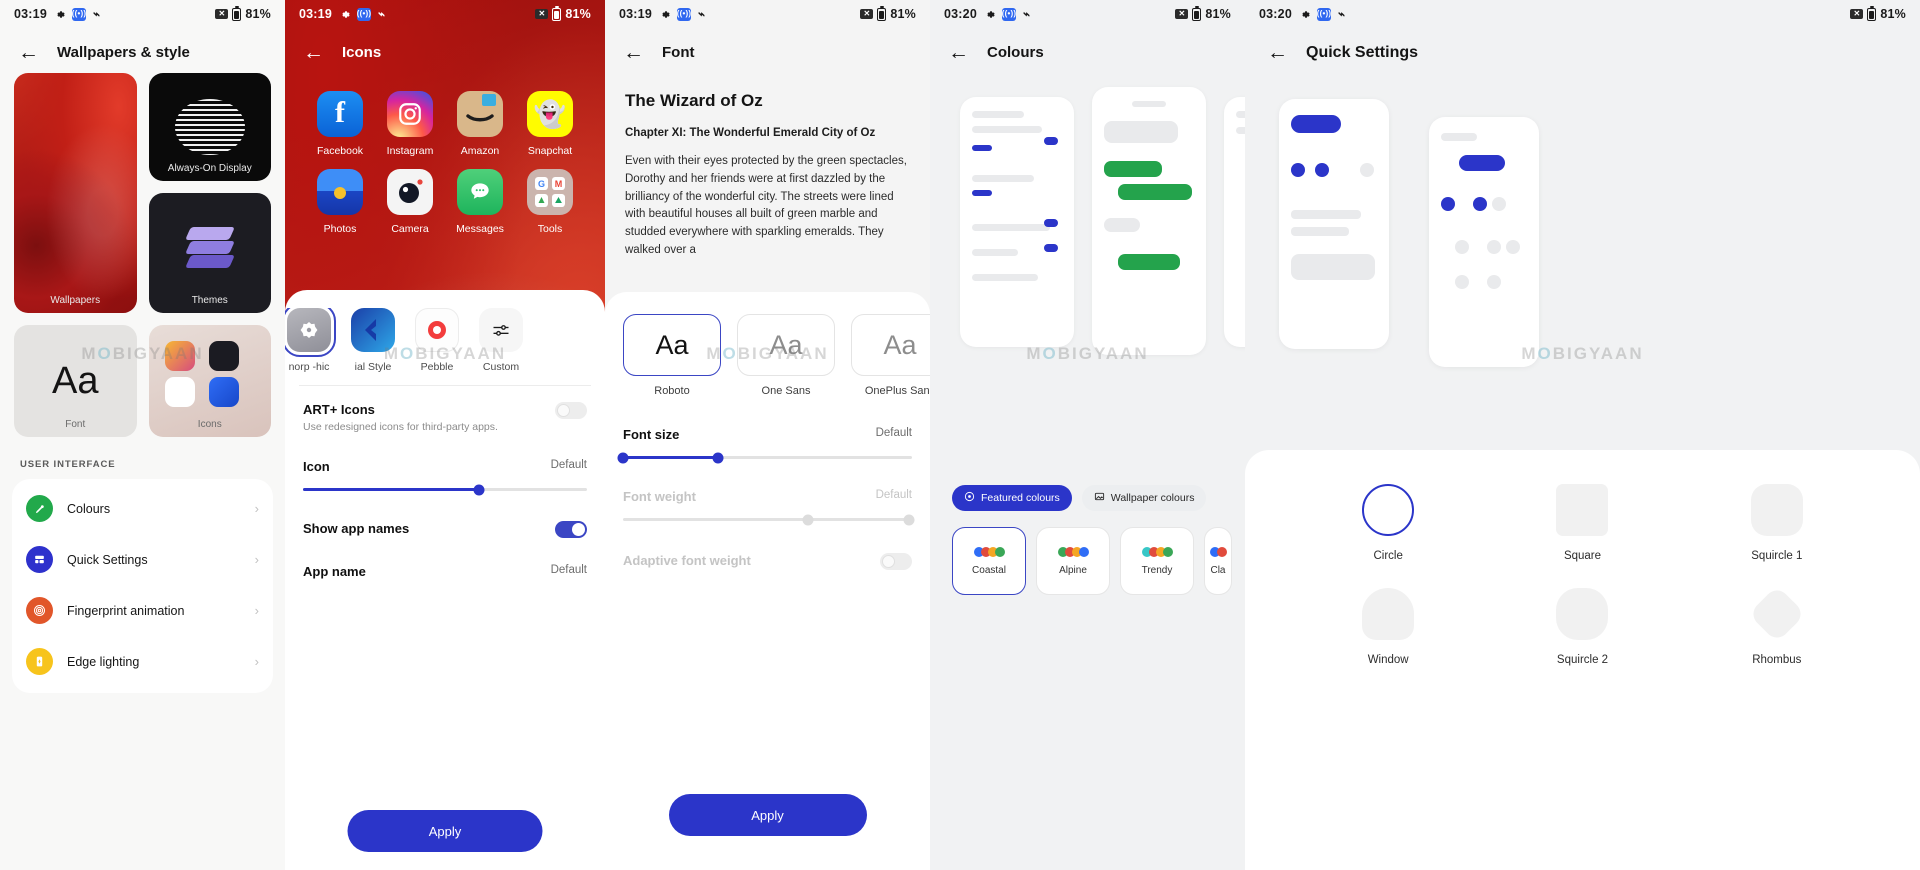 The width and height of the screenshot is (1920, 870). Describe the element at coordinates (75, 381) in the screenshot. I see `font-tile: Aa Font` at that location.